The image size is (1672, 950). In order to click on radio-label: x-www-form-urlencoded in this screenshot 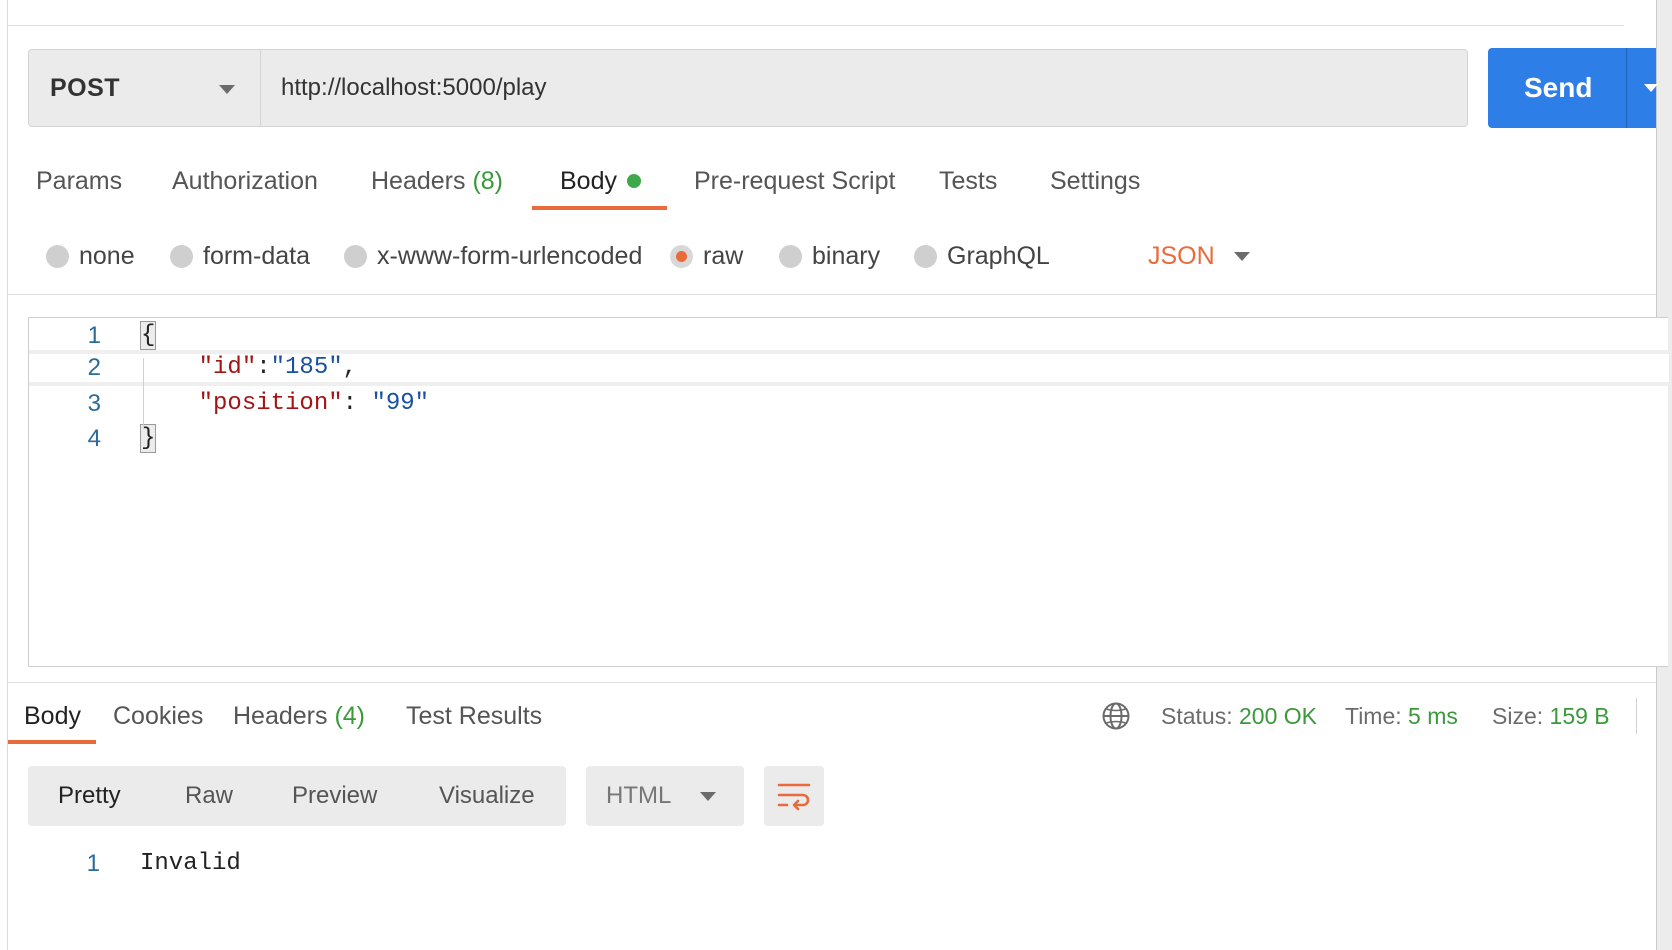, I will do `click(510, 255)`.